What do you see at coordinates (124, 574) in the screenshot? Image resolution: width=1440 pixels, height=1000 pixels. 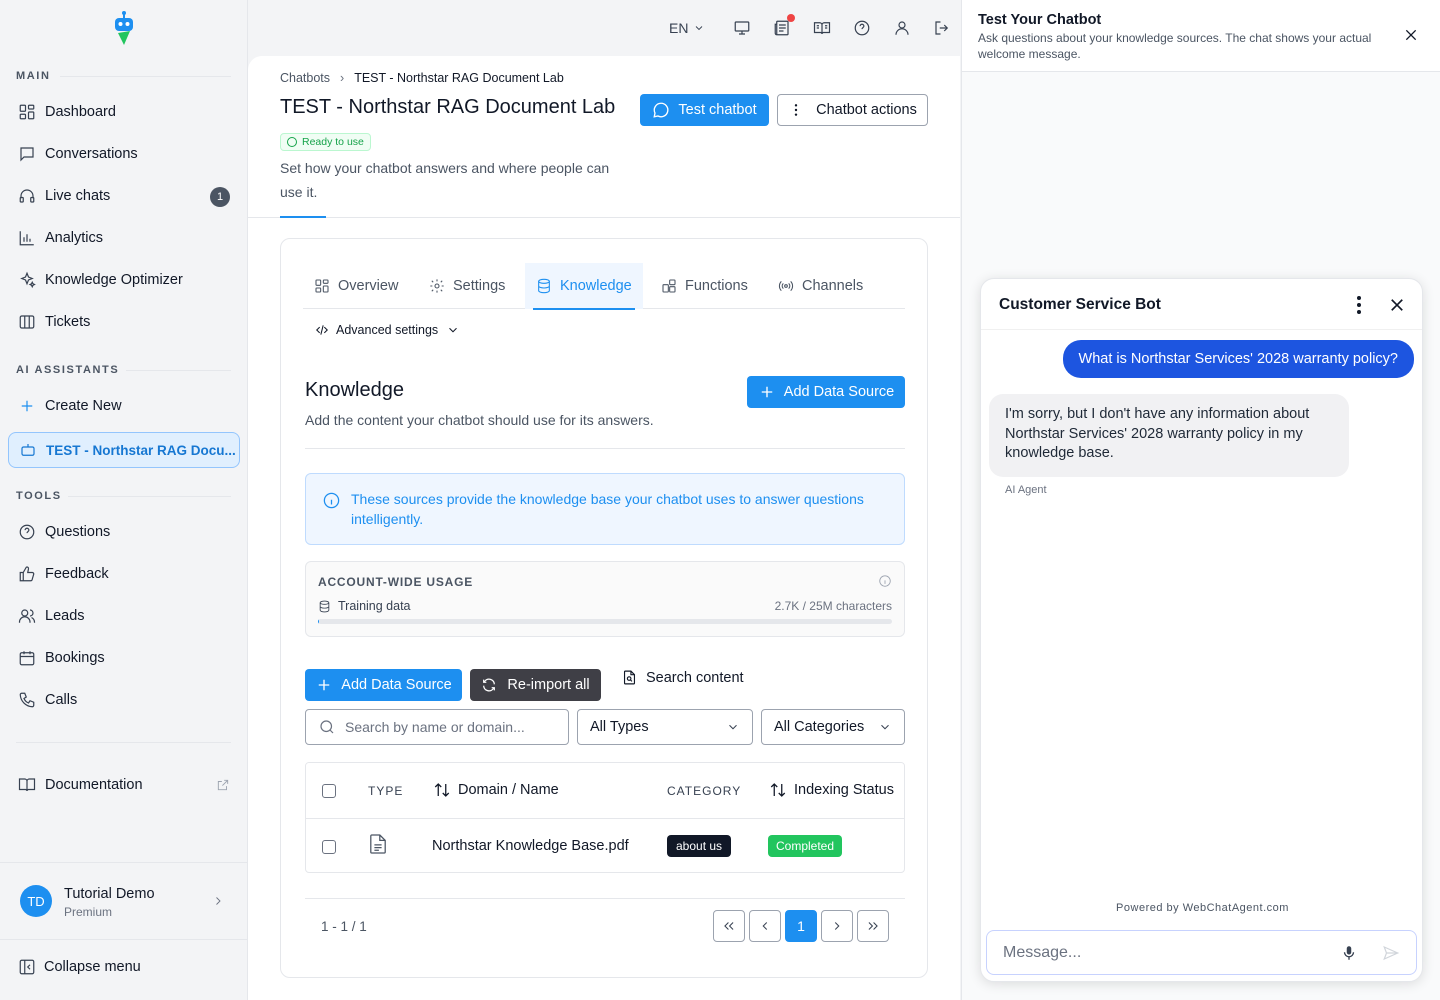 I see `sidebar-item-feedback: Feedback` at bounding box center [124, 574].